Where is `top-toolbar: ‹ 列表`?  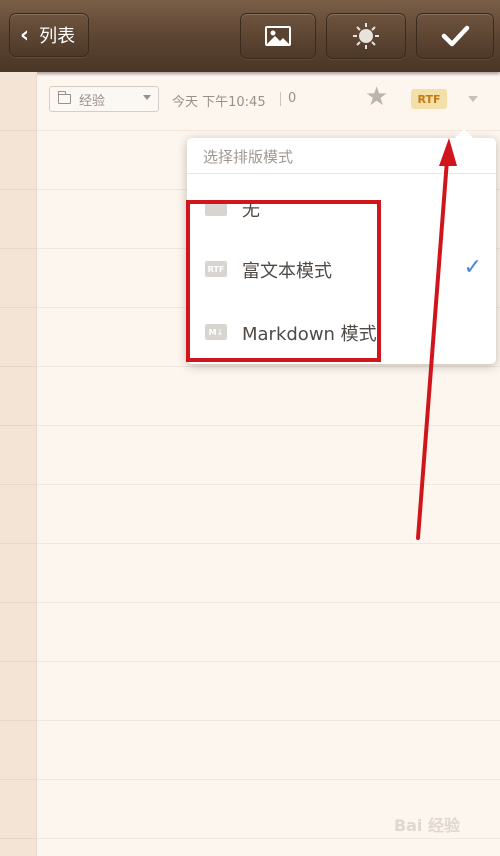 top-toolbar: ‹ 列表 is located at coordinates (250, 36).